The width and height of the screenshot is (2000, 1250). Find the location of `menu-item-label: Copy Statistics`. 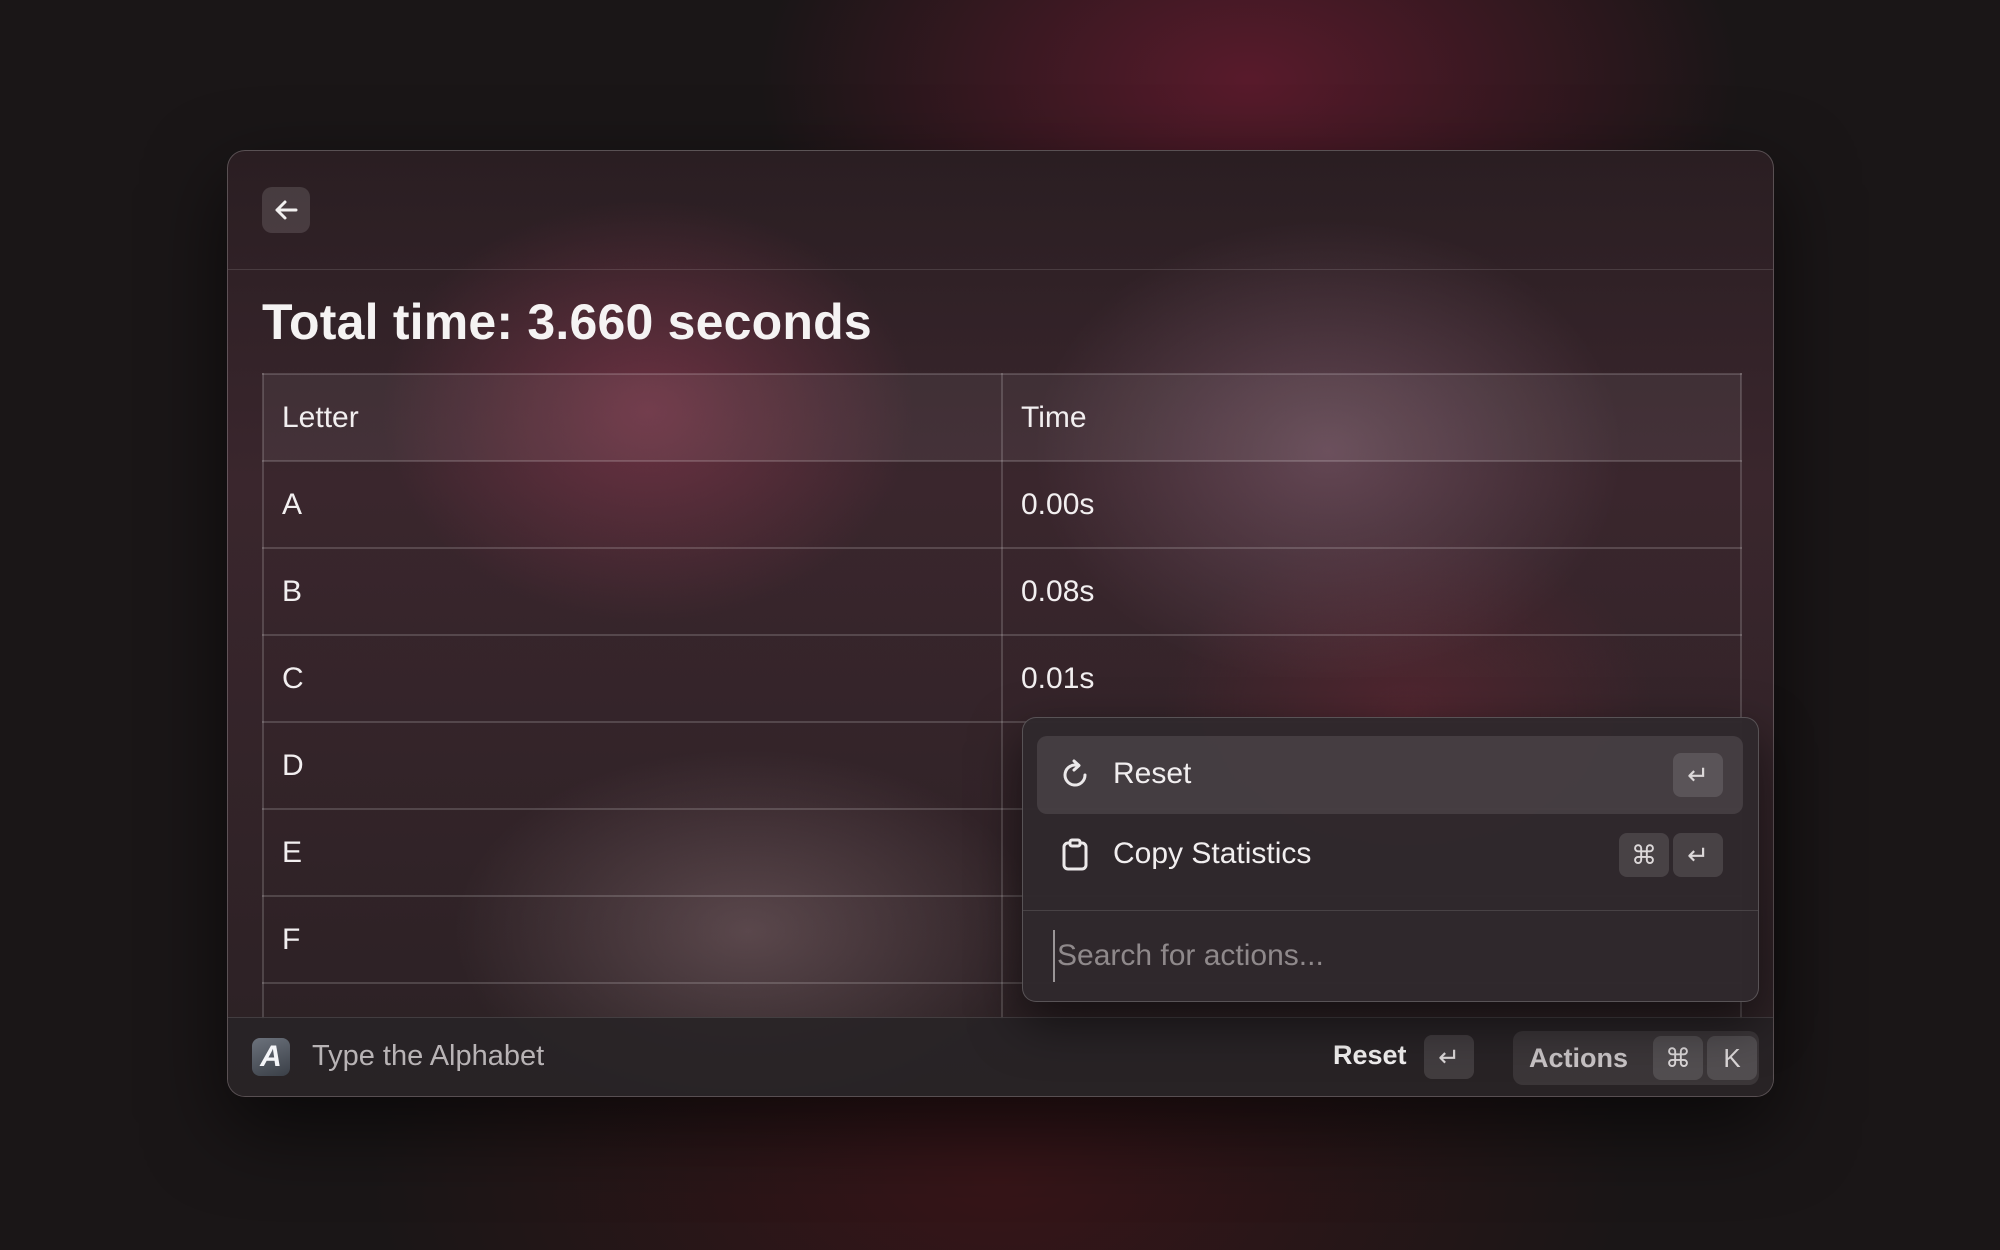

menu-item-label: Copy Statistics is located at coordinates (1212, 853).